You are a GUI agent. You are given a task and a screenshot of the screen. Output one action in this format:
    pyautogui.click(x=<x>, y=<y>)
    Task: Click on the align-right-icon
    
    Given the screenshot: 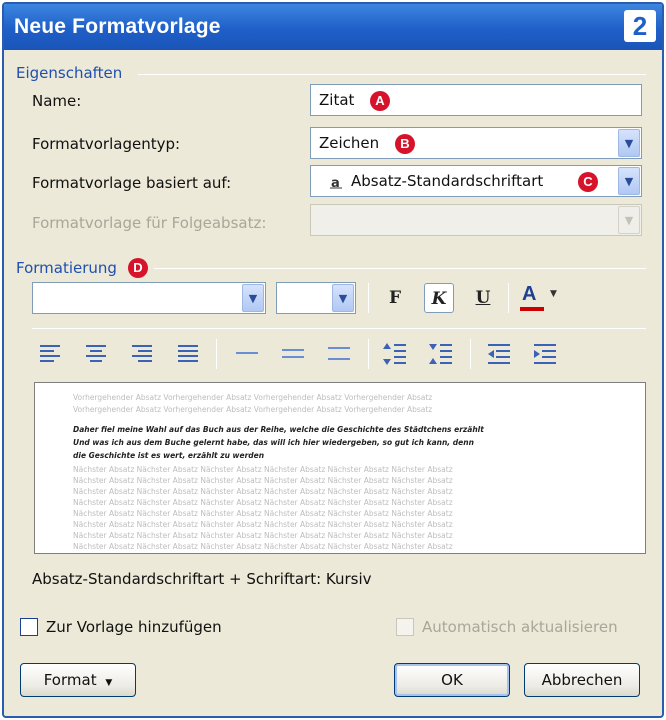 What is the action you would take?
    pyautogui.click(x=143, y=354)
    